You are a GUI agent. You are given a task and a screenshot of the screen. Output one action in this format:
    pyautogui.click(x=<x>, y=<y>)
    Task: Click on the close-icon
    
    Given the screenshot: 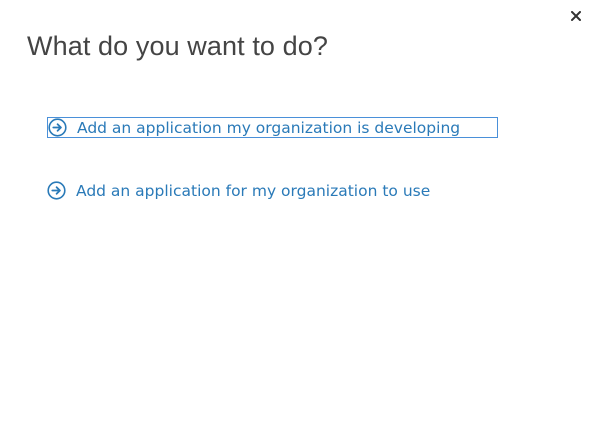 What is the action you would take?
    pyautogui.click(x=576, y=16)
    